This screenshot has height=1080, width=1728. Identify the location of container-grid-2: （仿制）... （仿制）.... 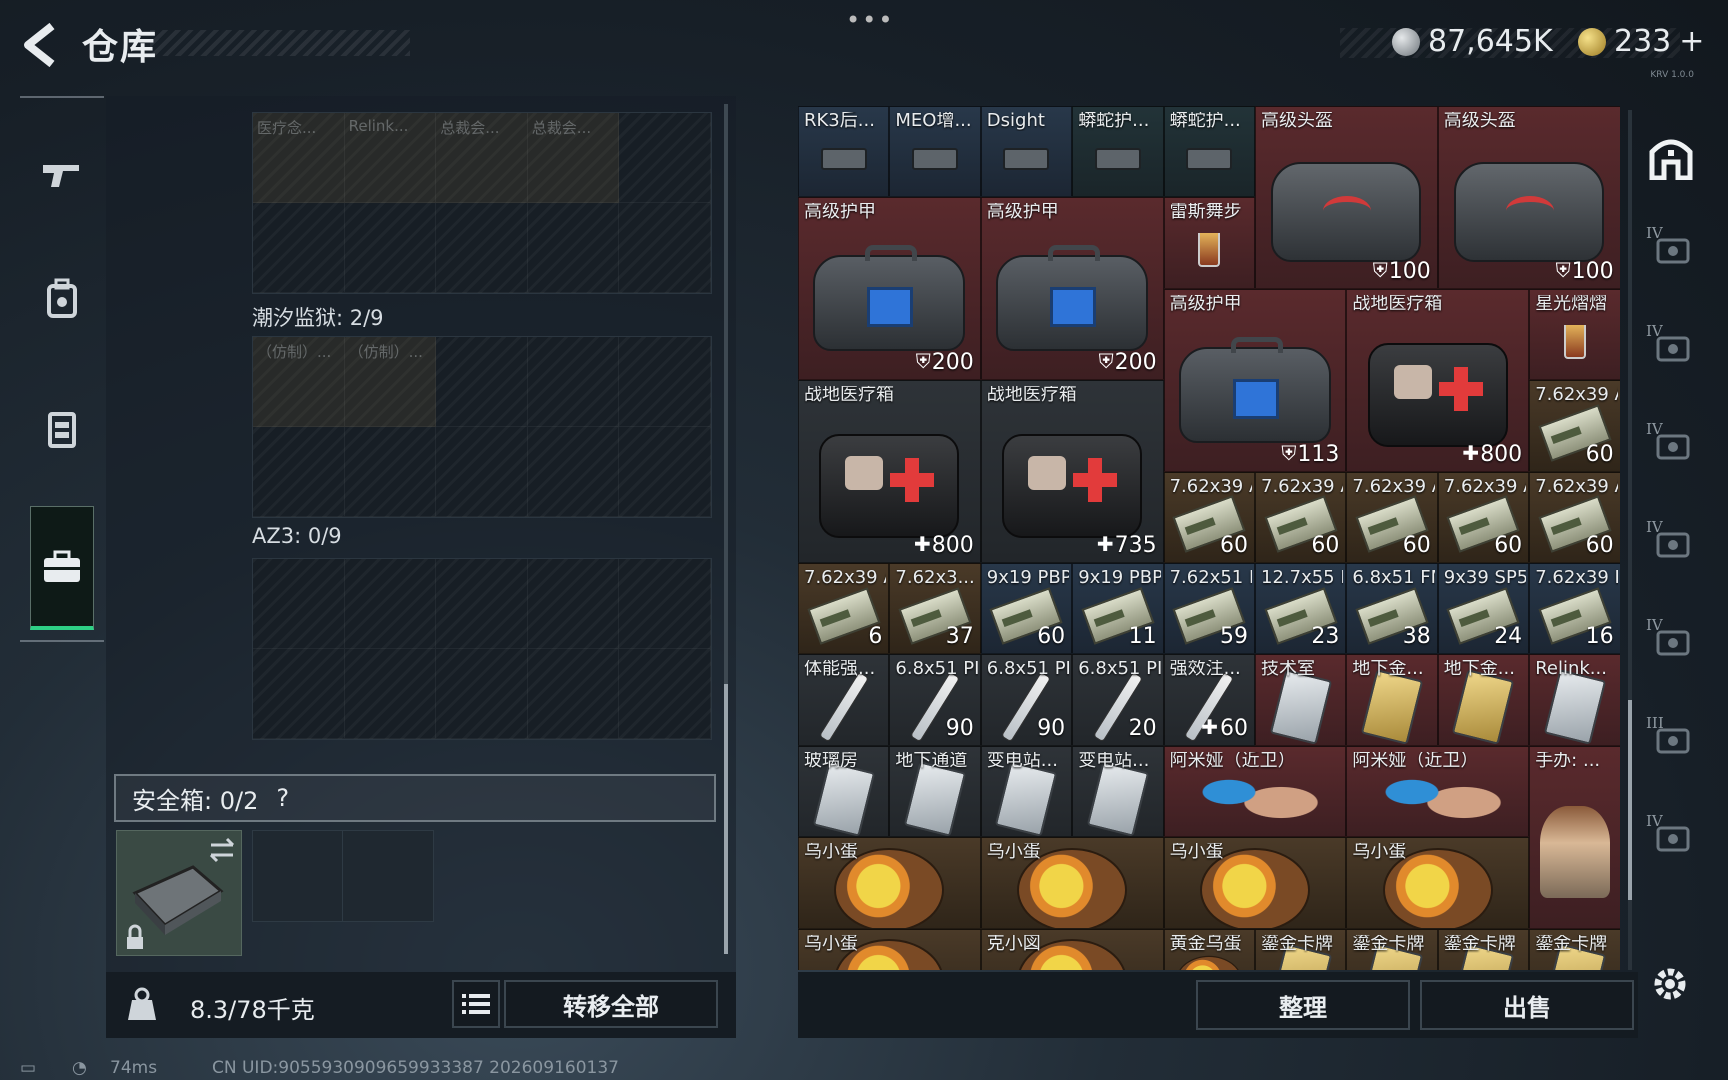
(482, 427).